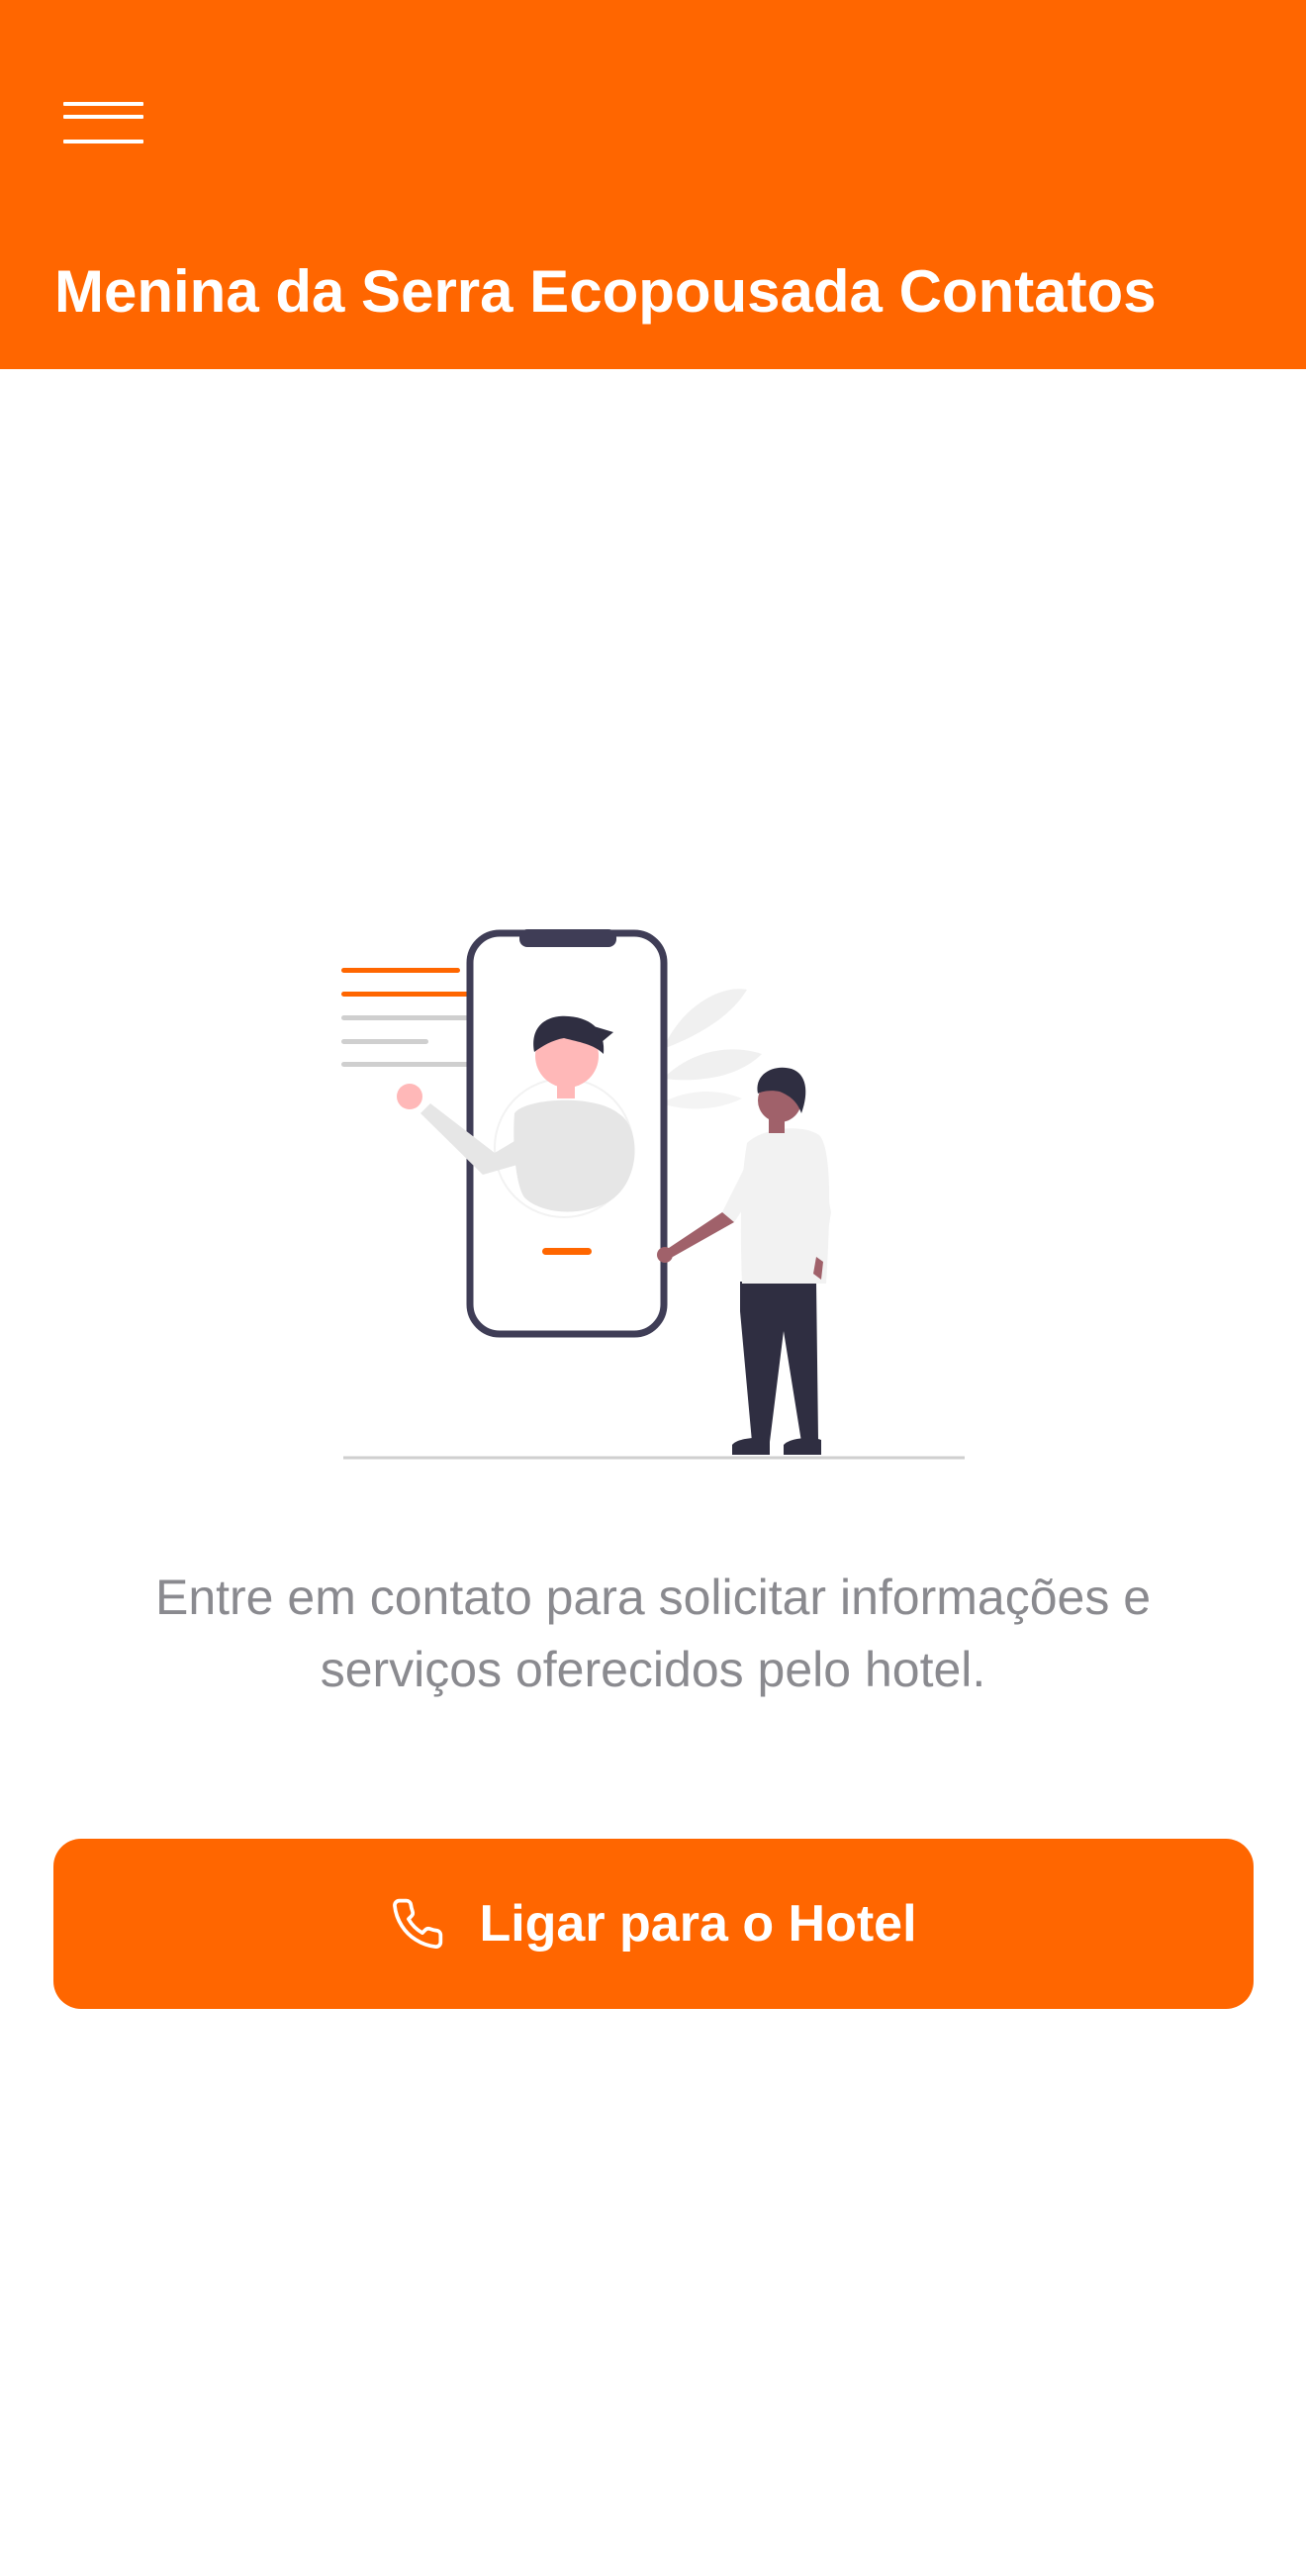 This screenshot has width=1306, height=2576. Describe the element at coordinates (103, 123) in the screenshot. I see `hamburger-menu-icon` at that location.